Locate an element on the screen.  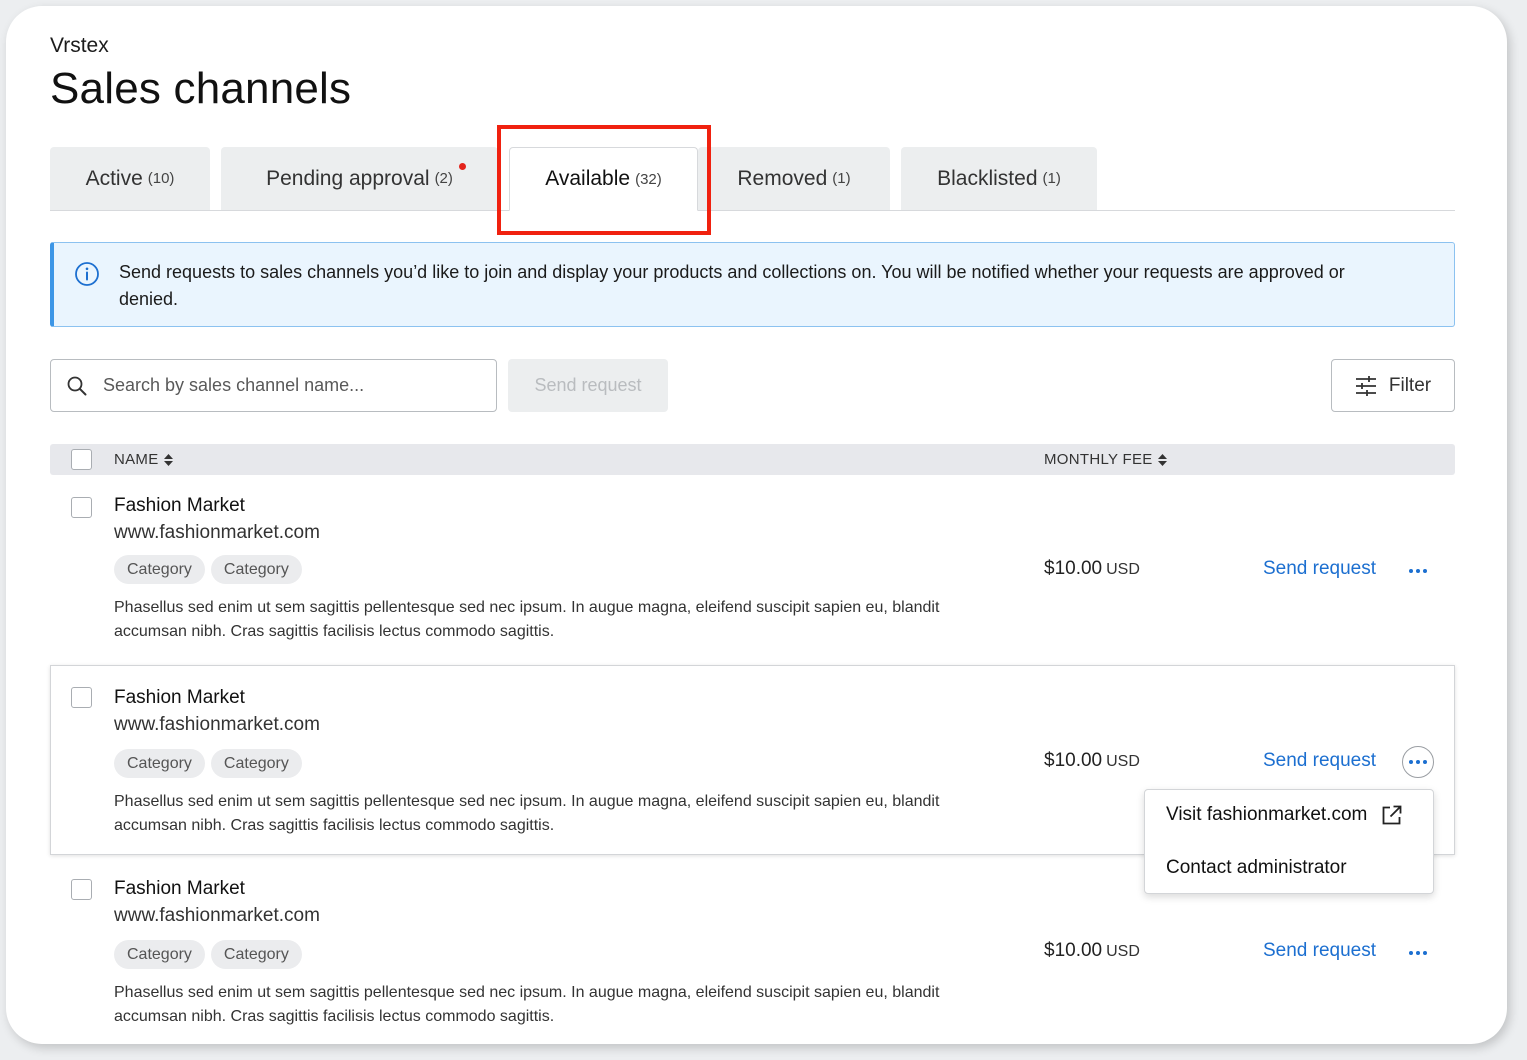
page-title: Sales channels is located at coordinates (201, 88).